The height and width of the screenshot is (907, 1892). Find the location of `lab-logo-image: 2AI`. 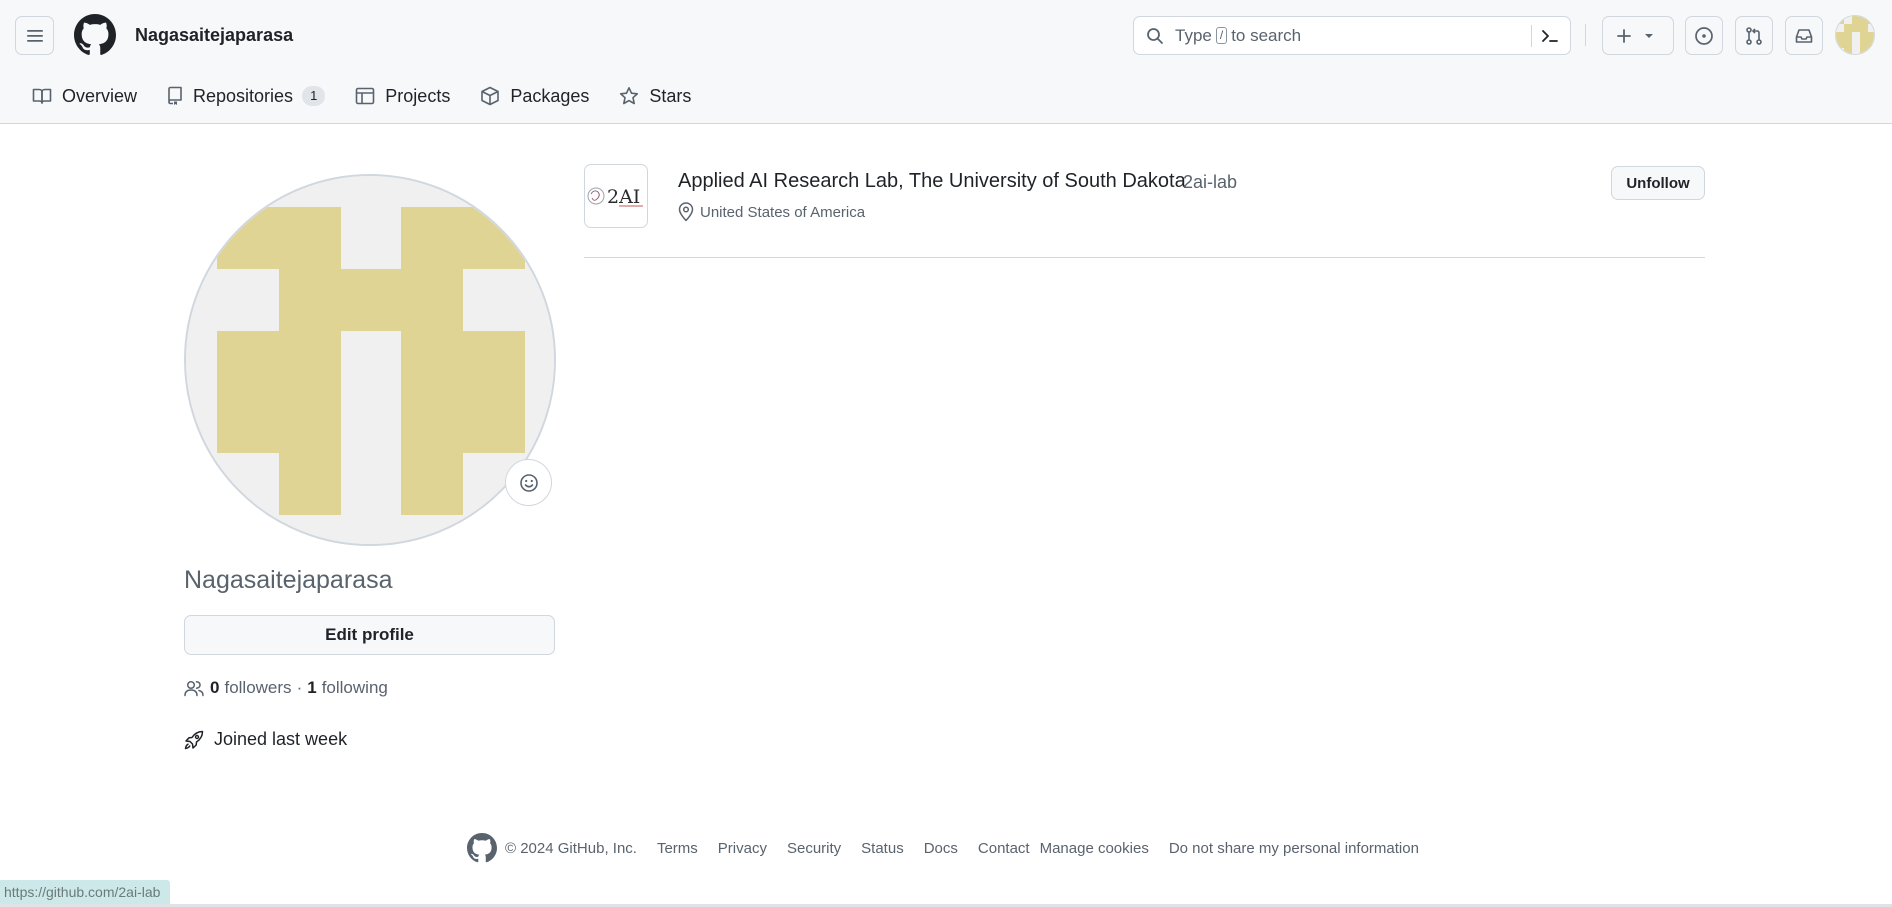

lab-logo-image: 2AI is located at coordinates (615, 197).